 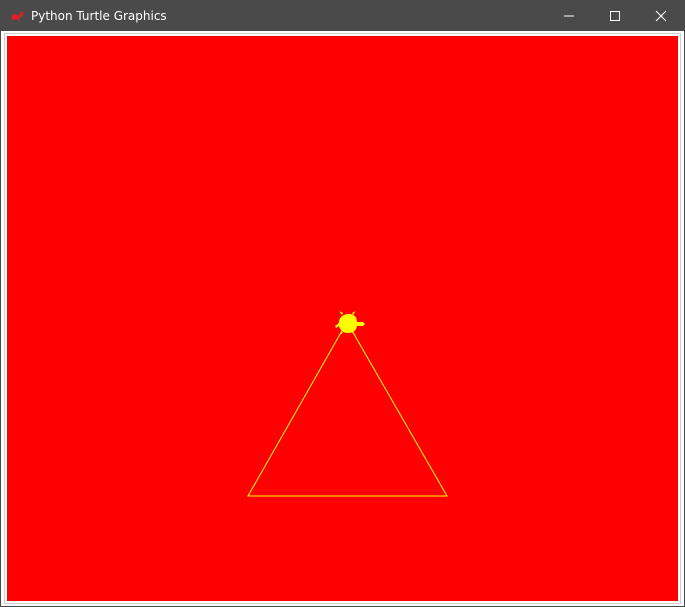 I want to click on window-title: Python Turtle Graphics, so click(x=99, y=16).